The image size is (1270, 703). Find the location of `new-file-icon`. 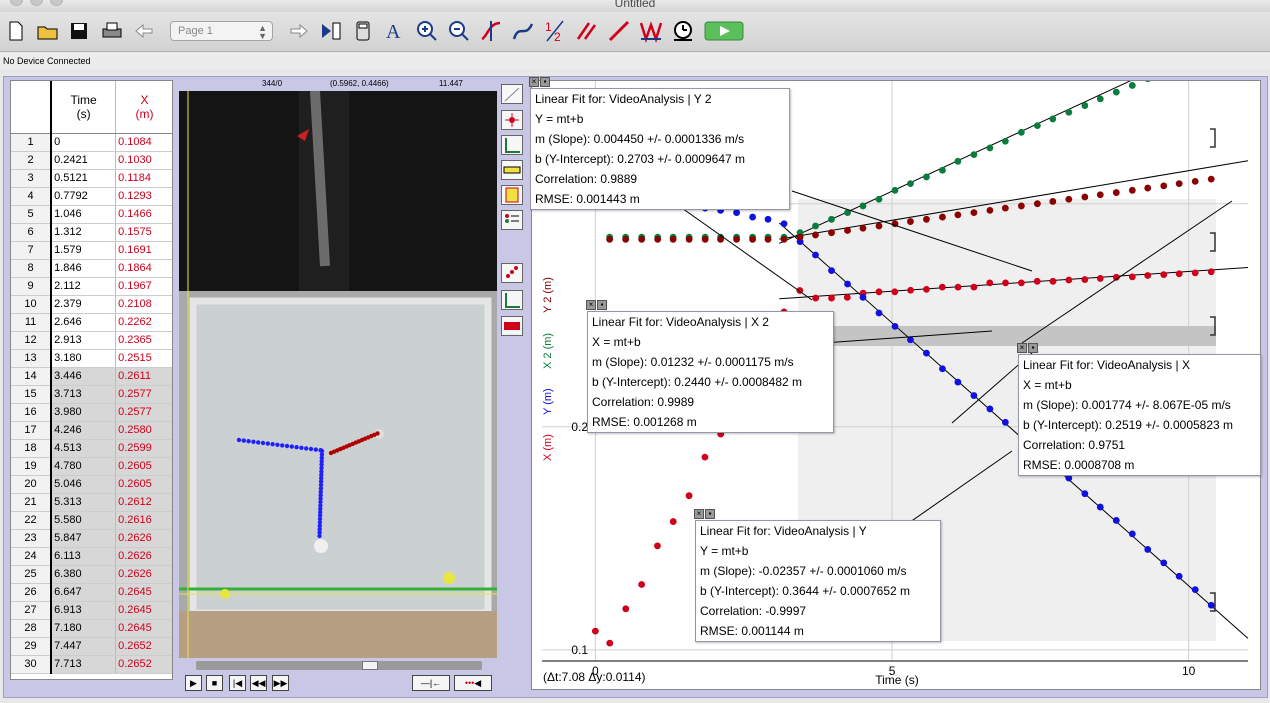

new-file-icon is located at coordinates (16, 31).